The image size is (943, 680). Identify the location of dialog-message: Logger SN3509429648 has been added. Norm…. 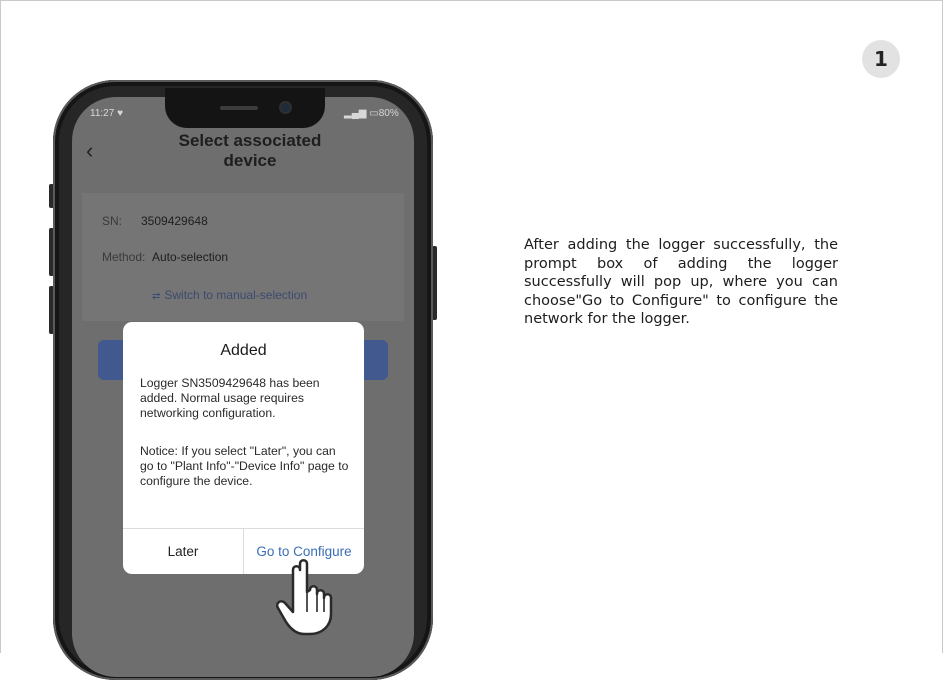
(230, 398).